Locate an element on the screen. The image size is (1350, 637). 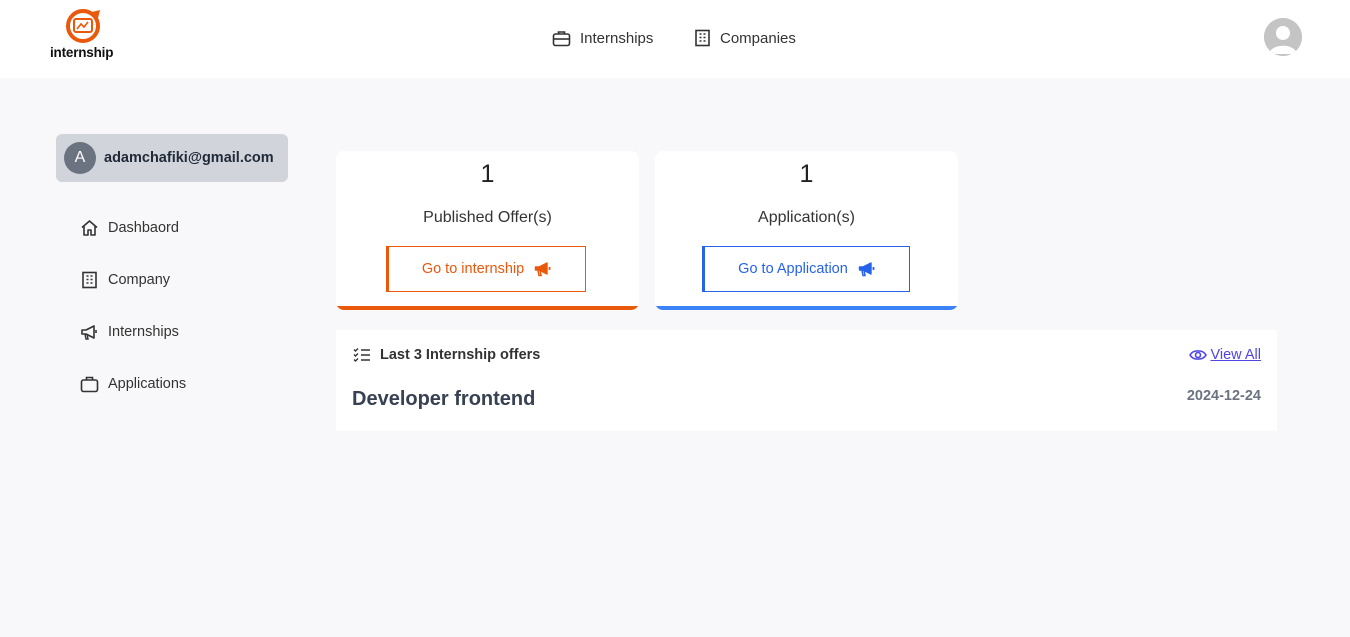
user-email: adamchafiki@gmail.com is located at coordinates (189, 158).